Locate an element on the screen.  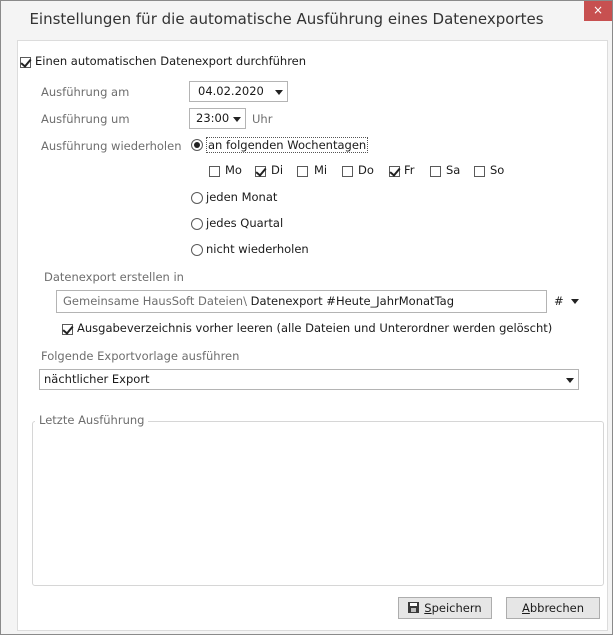
weekday-di-checkbox is located at coordinates (260, 171).